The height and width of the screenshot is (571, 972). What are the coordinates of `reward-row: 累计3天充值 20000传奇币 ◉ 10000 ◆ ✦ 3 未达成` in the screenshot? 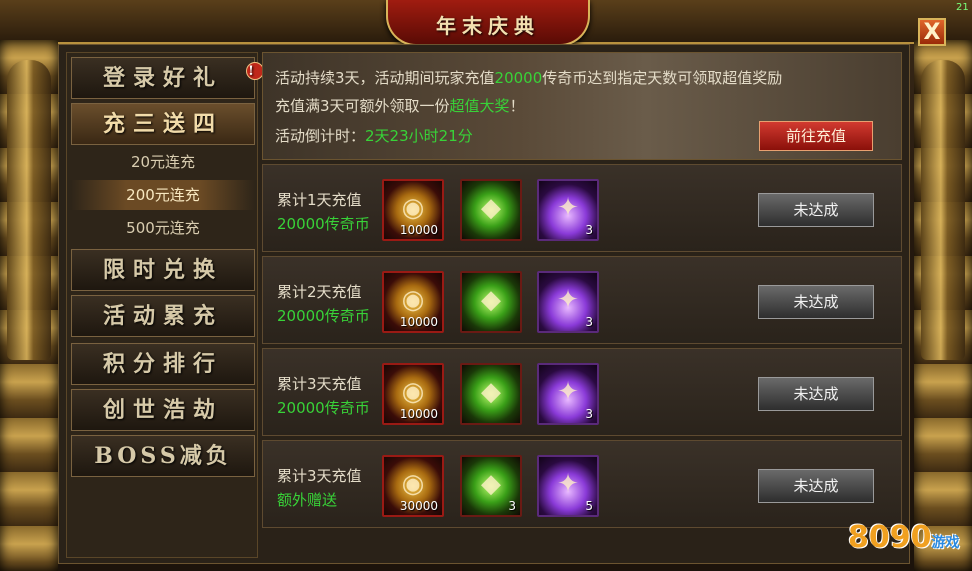 It's located at (582, 392).